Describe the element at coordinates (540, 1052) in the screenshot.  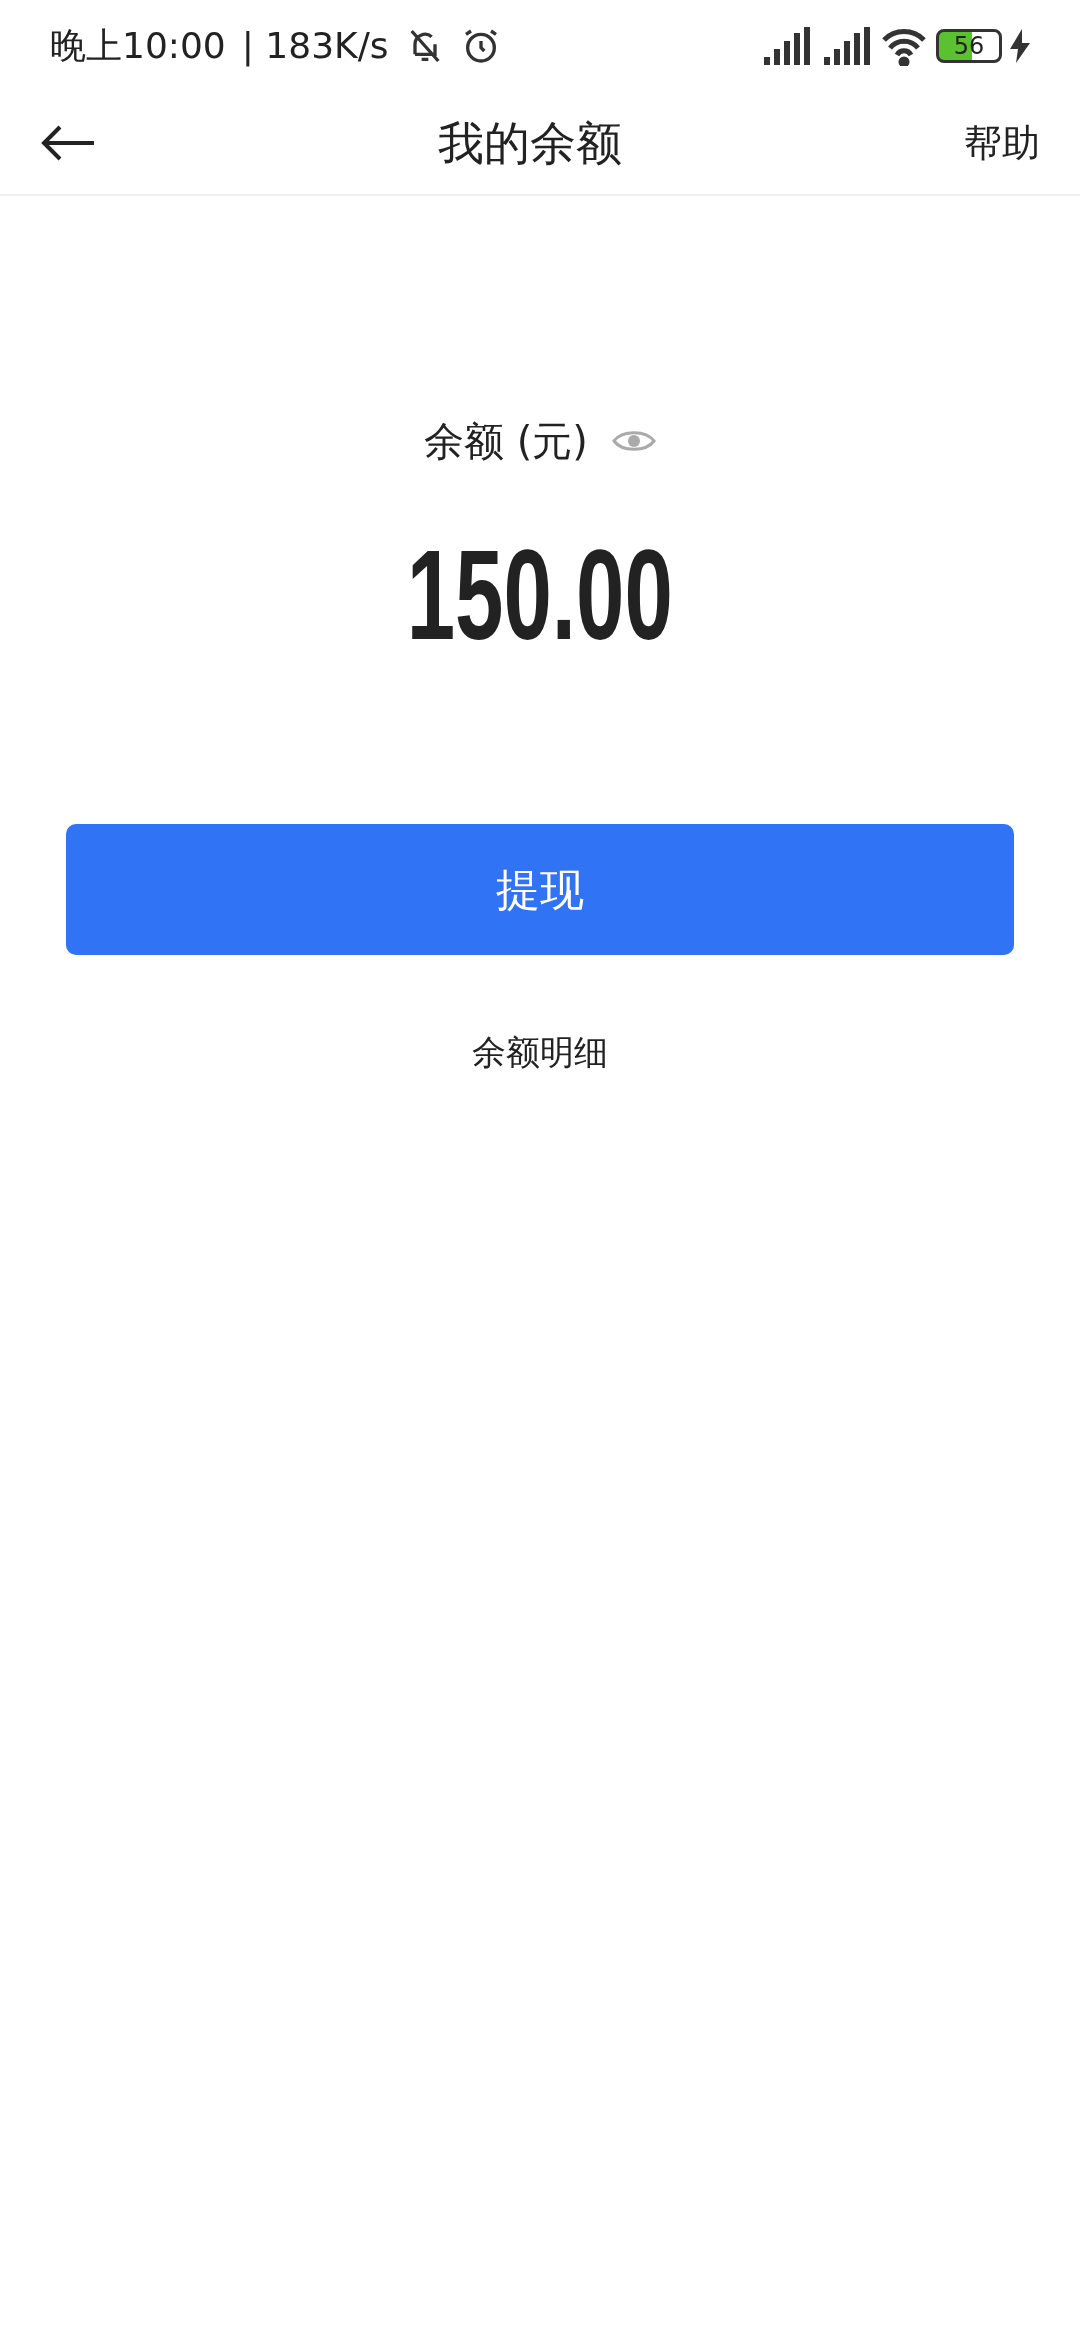
I see `balance-details-link: 余额明细` at that location.